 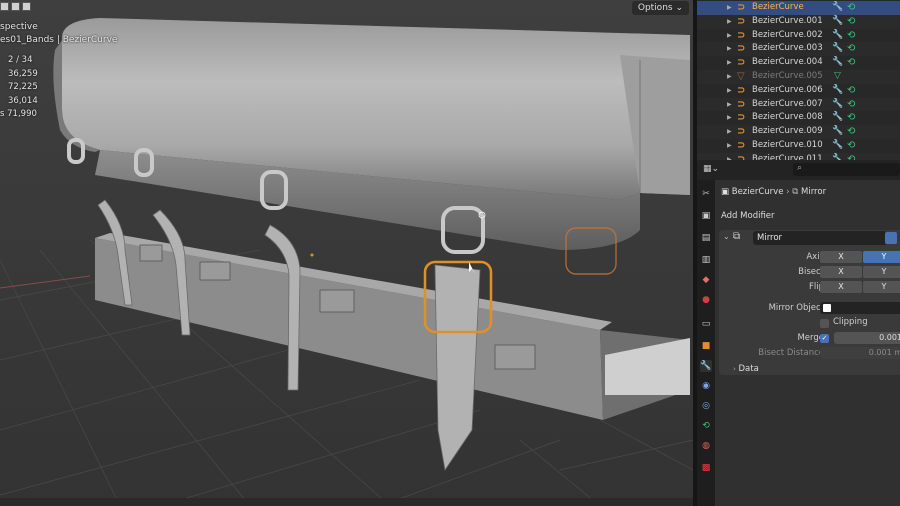 What do you see at coordinates (881, 272) in the screenshot?
I see `bisect-y-toggle: Y` at bounding box center [881, 272].